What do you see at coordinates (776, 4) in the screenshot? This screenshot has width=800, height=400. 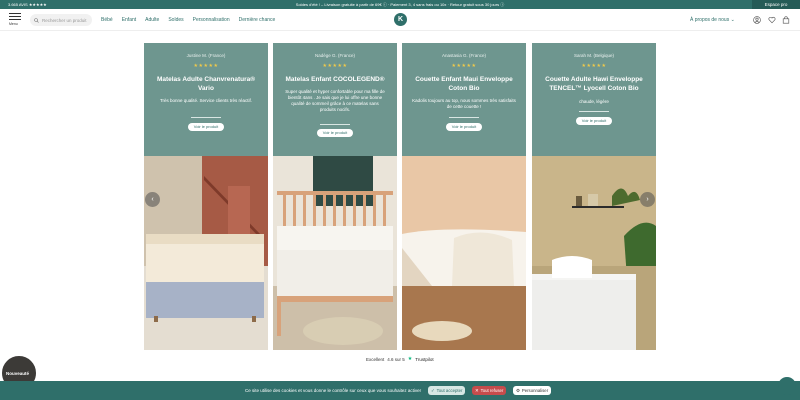 I see `pro-space-link: Espace pro` at bounding box center [776, 4].